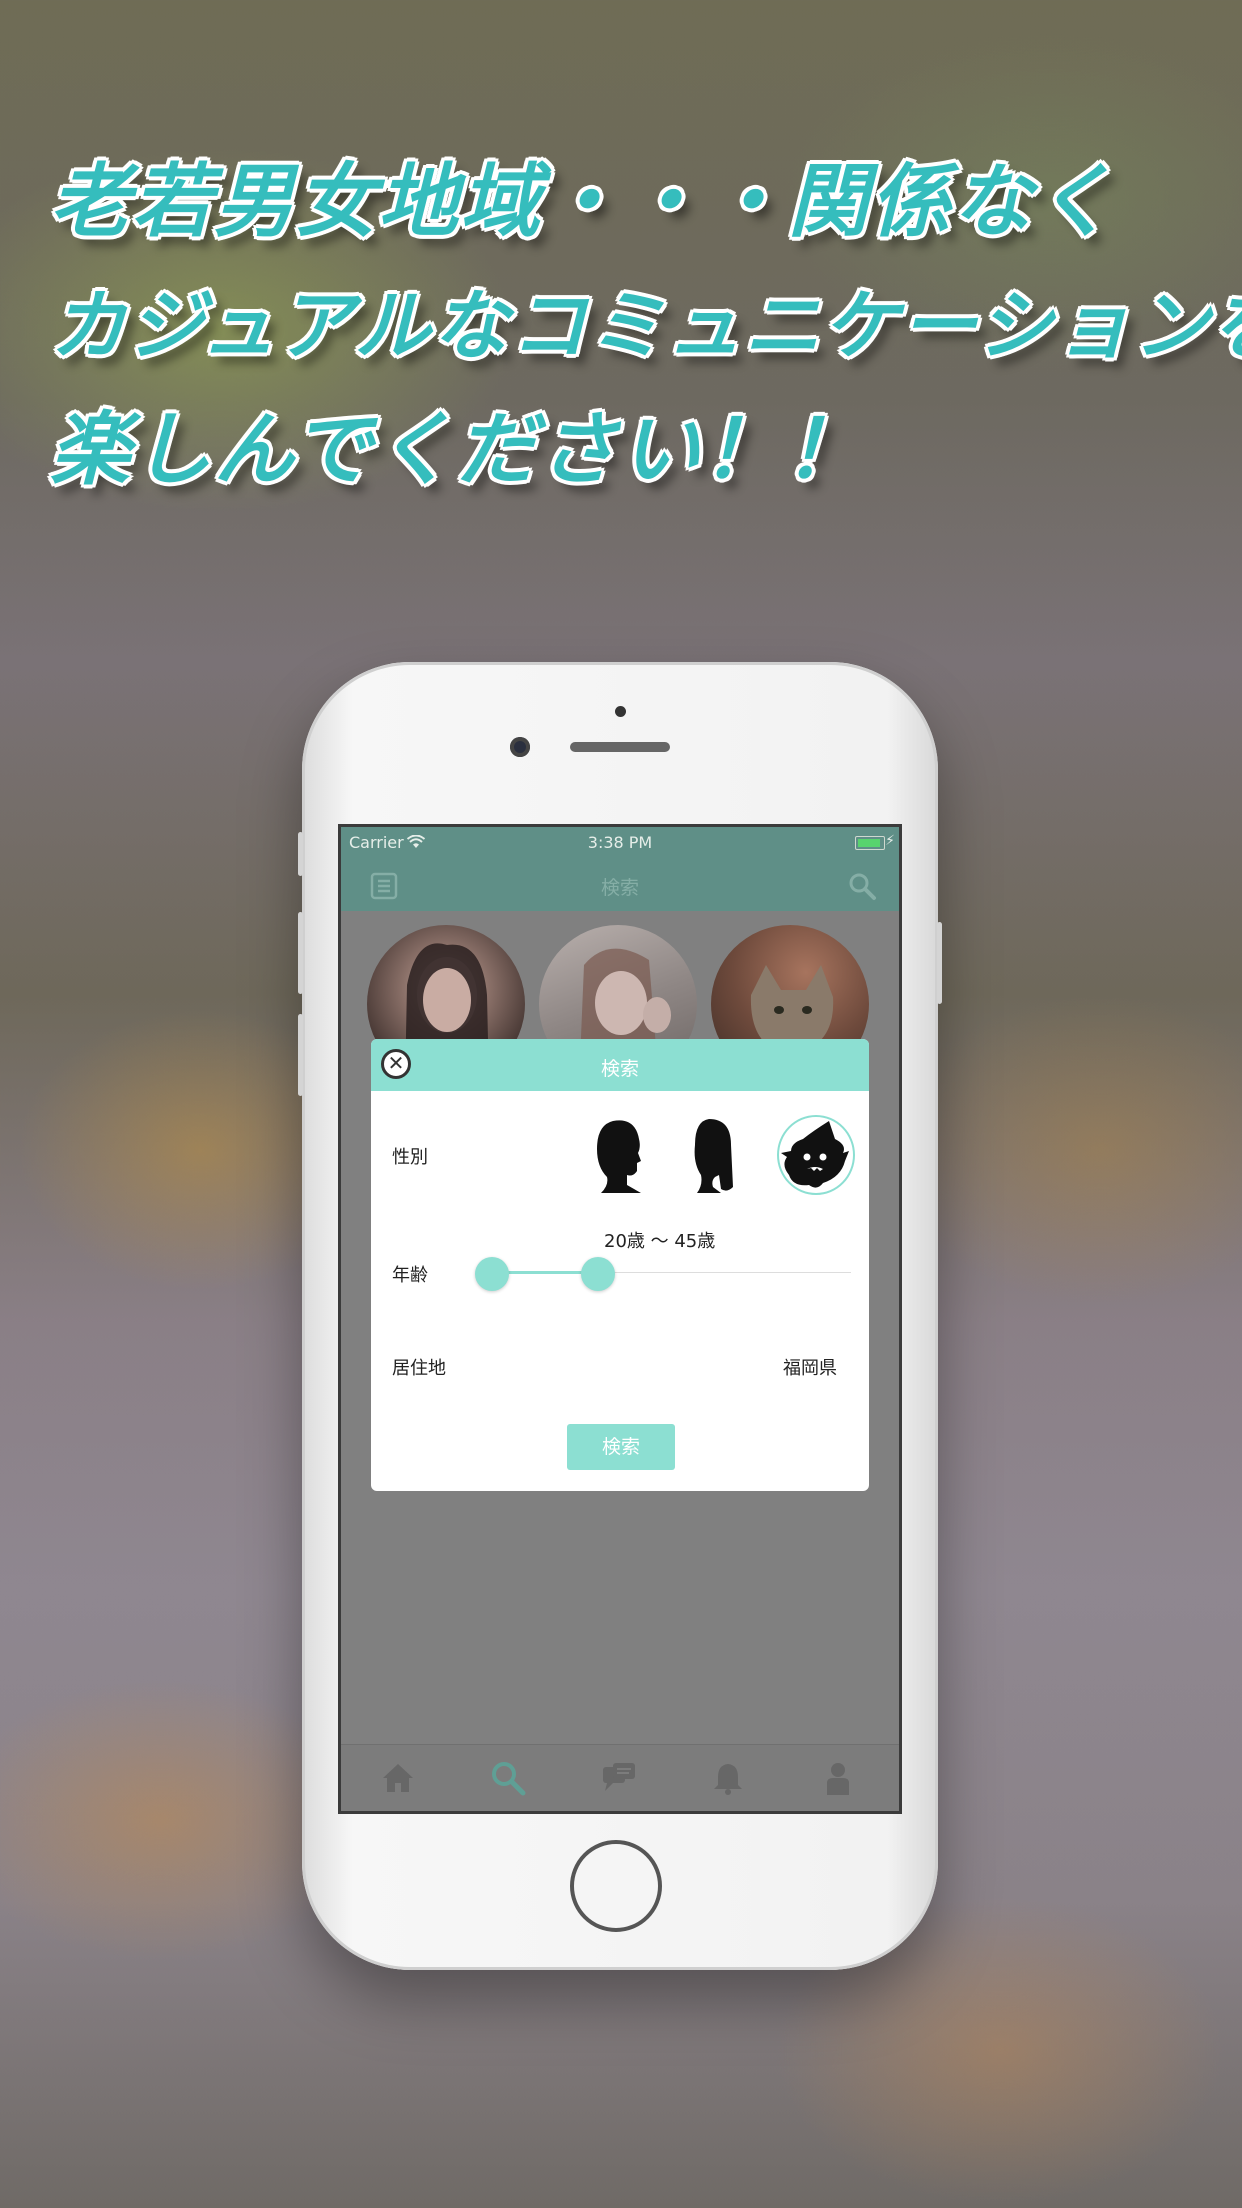 This screenshot has height=2208, width=1242. I want to click on tab-bar, so click(620, 1777).